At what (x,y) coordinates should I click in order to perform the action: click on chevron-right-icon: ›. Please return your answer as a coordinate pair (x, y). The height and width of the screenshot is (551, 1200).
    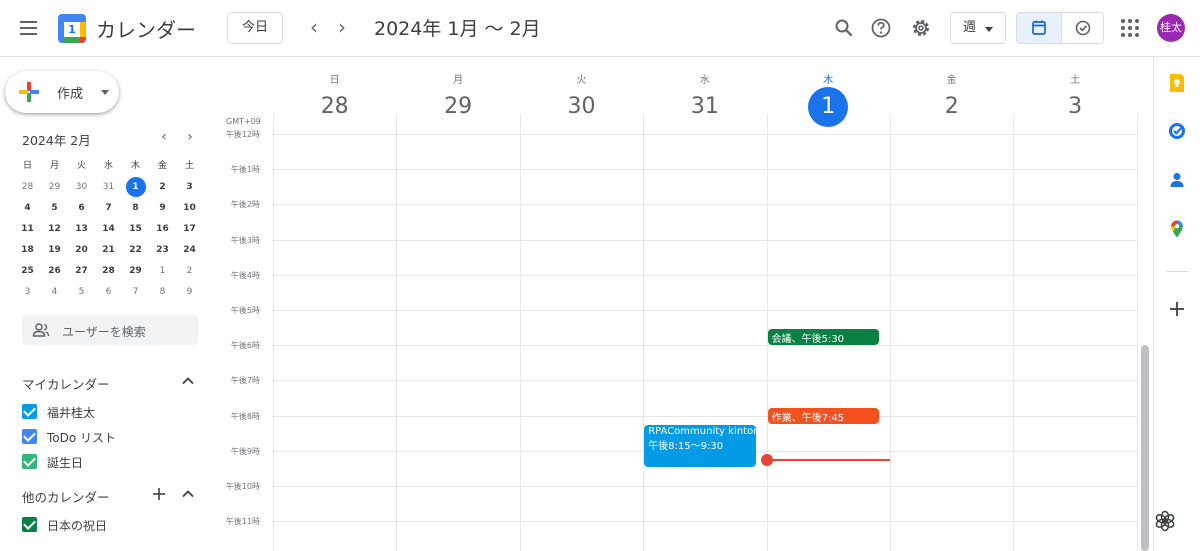
    Looking at the image, I should click on (342, 28).